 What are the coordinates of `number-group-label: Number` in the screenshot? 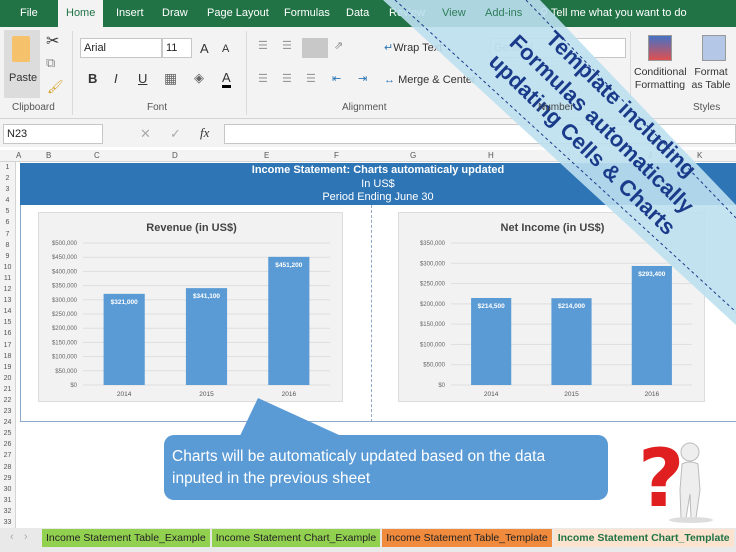 It's located at (556, 107).